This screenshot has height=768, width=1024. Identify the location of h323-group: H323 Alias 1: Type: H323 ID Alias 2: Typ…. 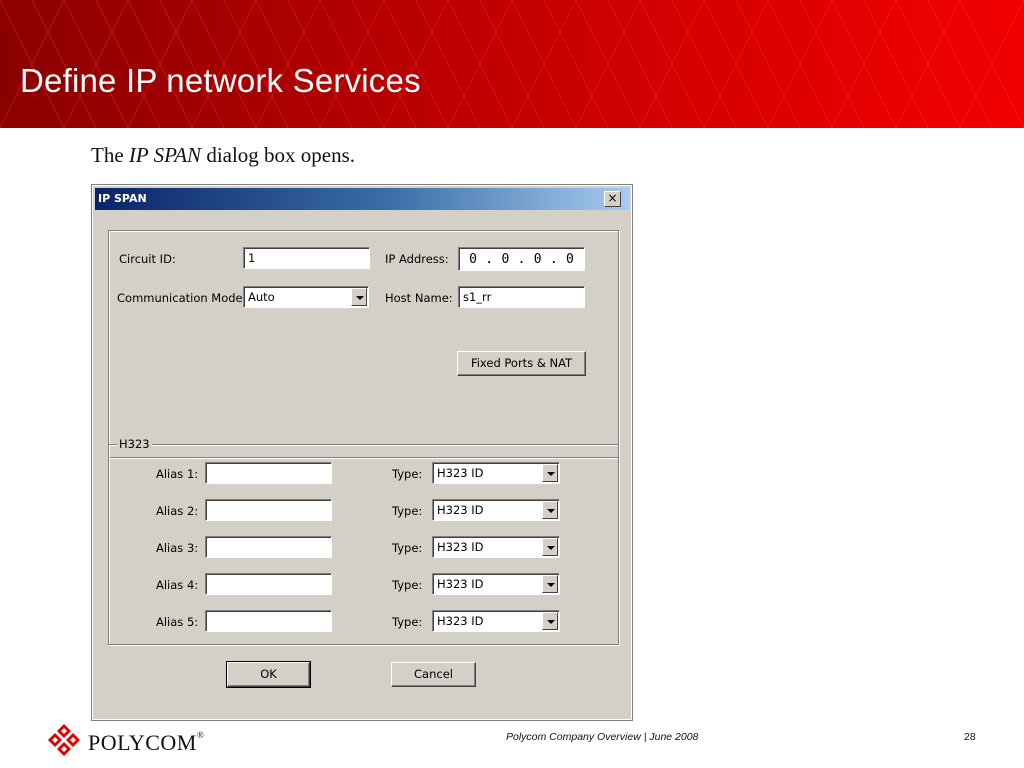
(363, 541).